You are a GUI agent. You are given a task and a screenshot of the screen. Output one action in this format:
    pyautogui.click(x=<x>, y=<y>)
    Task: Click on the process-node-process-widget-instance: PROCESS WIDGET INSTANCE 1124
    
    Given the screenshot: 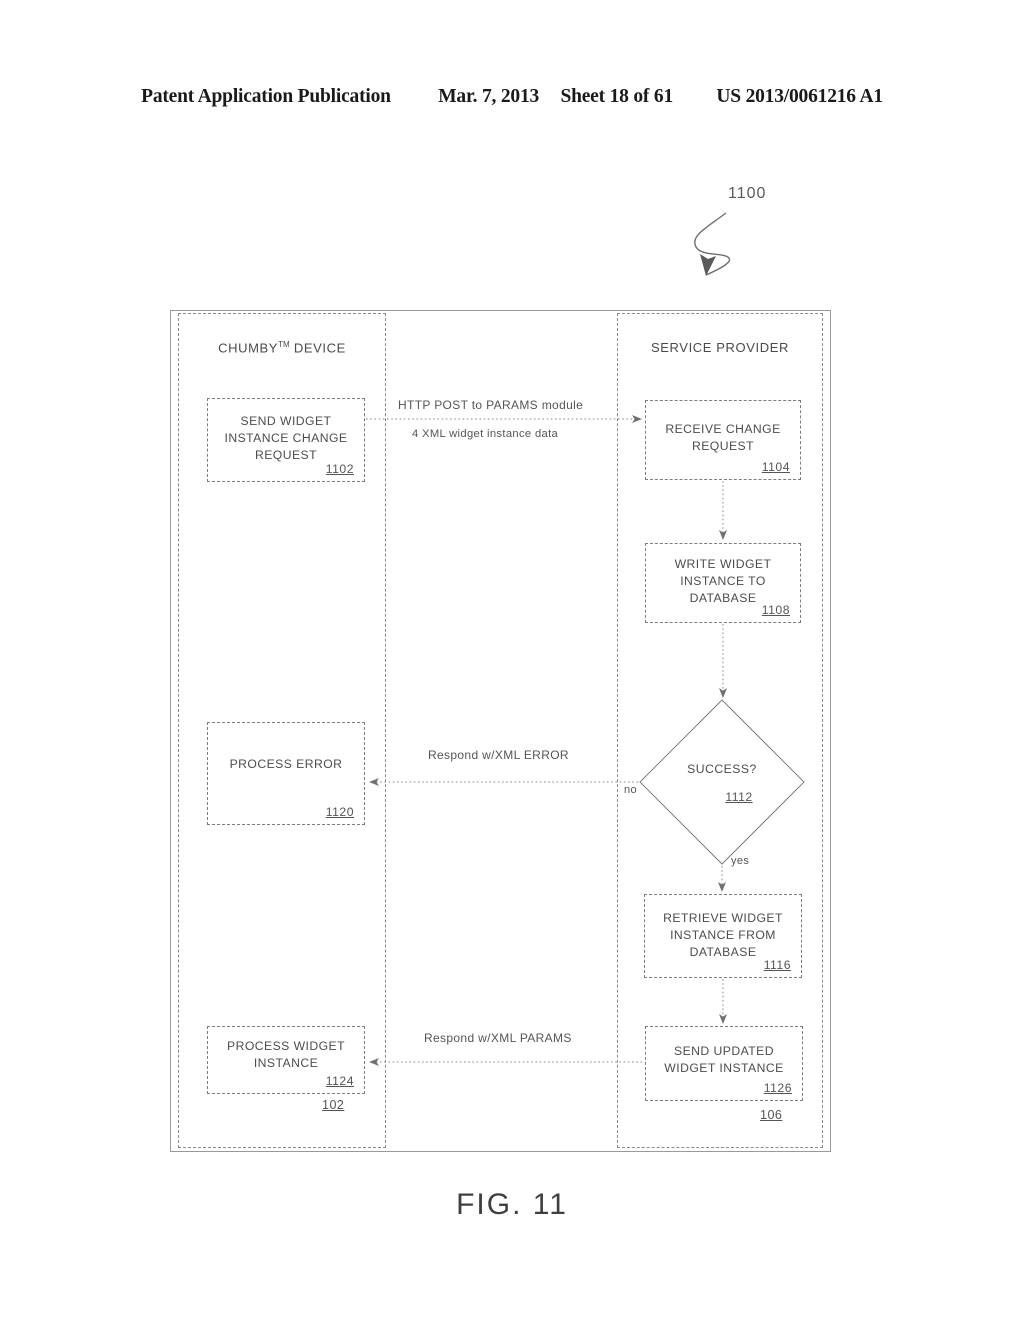 What is the action you would take?
    pyautogui.click(x=286, y=1060)
    